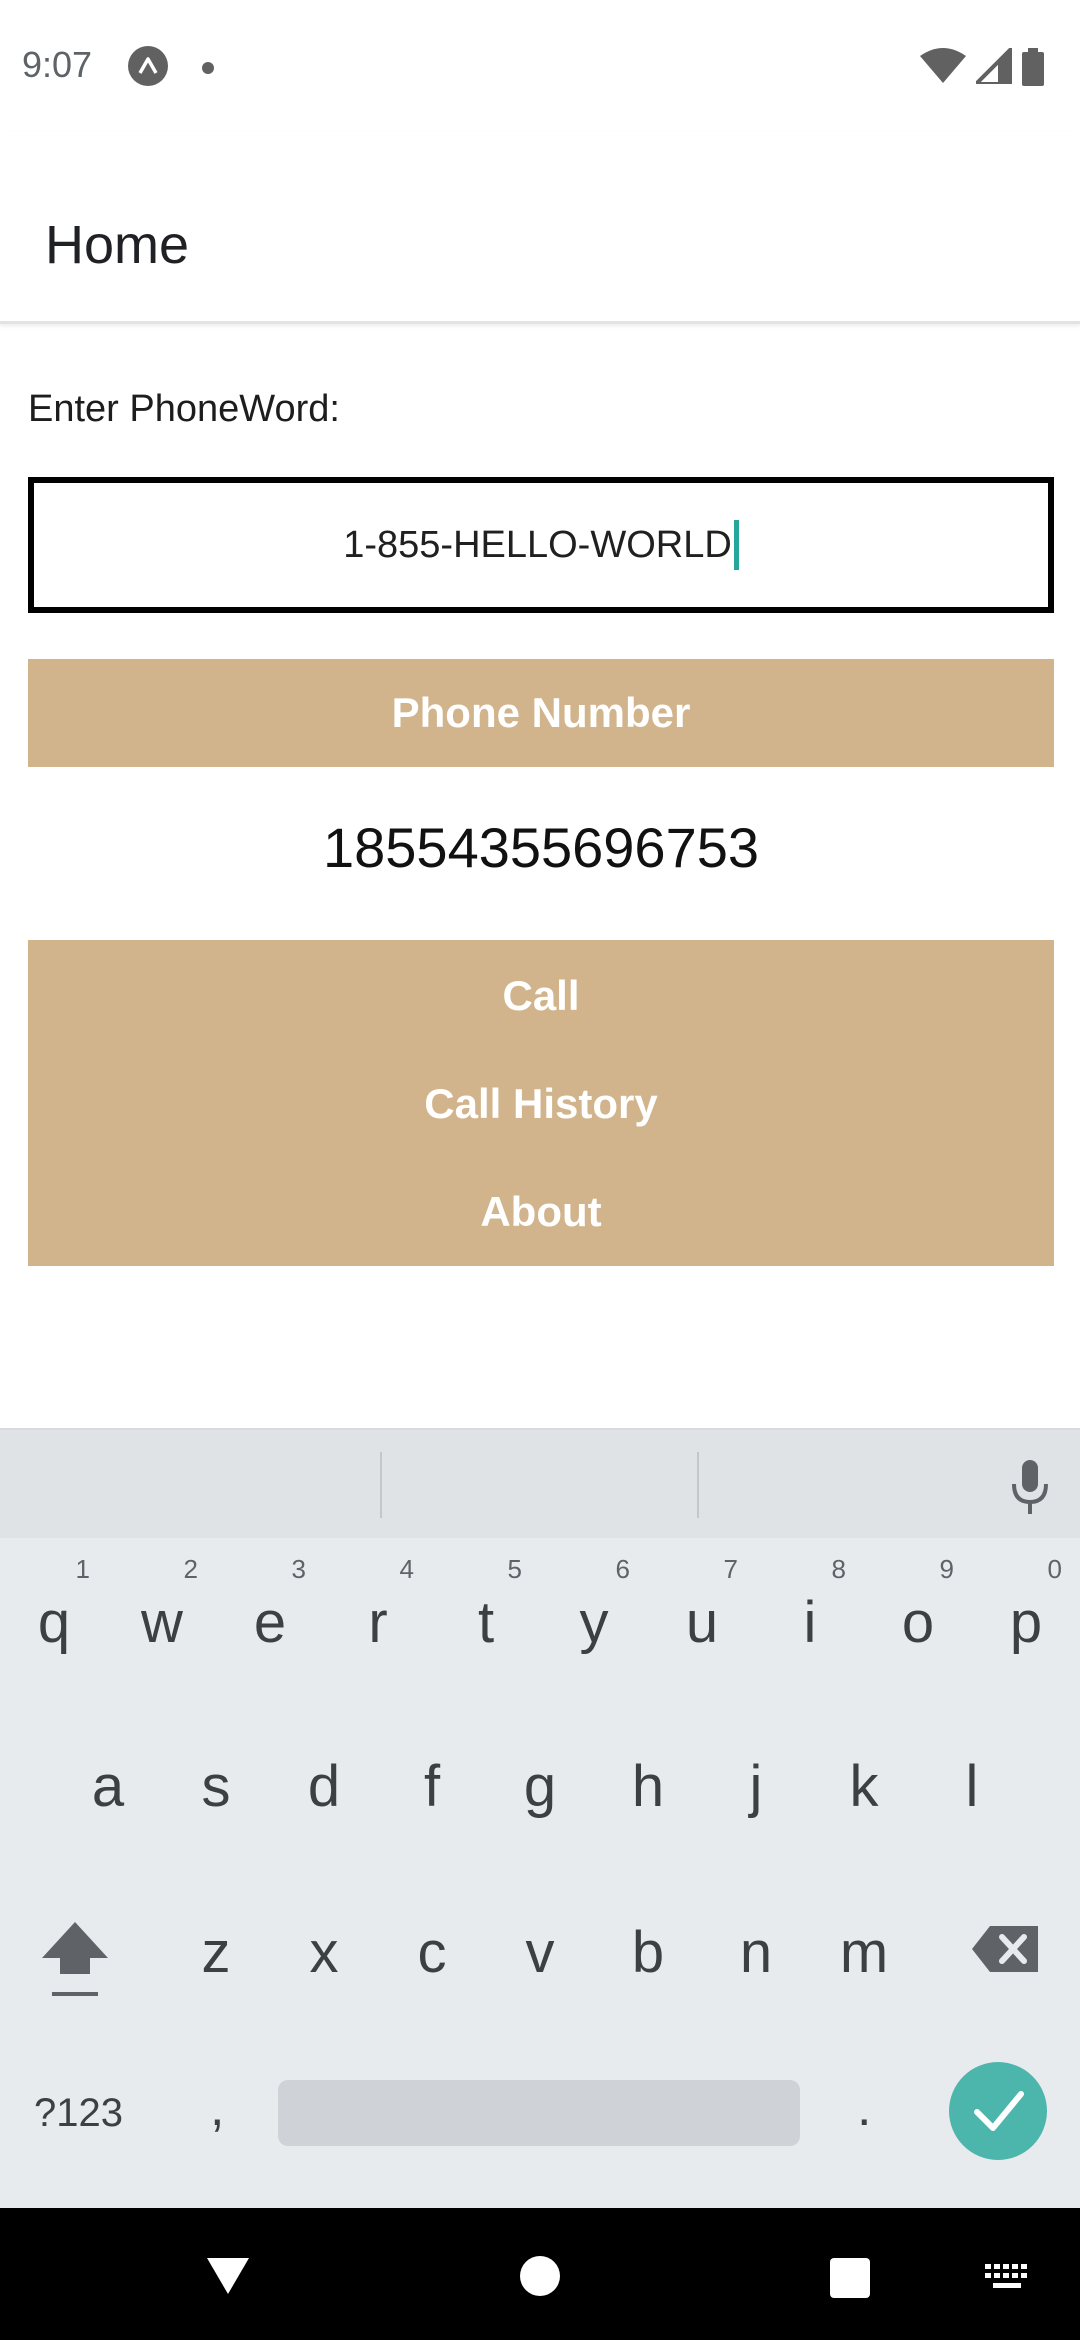 This screenshot has width=1080, height=2340. What do you see at coordinates (432, 1952) in the screenshot?
I see `key-label: c` at bounding box center [432, 1952].